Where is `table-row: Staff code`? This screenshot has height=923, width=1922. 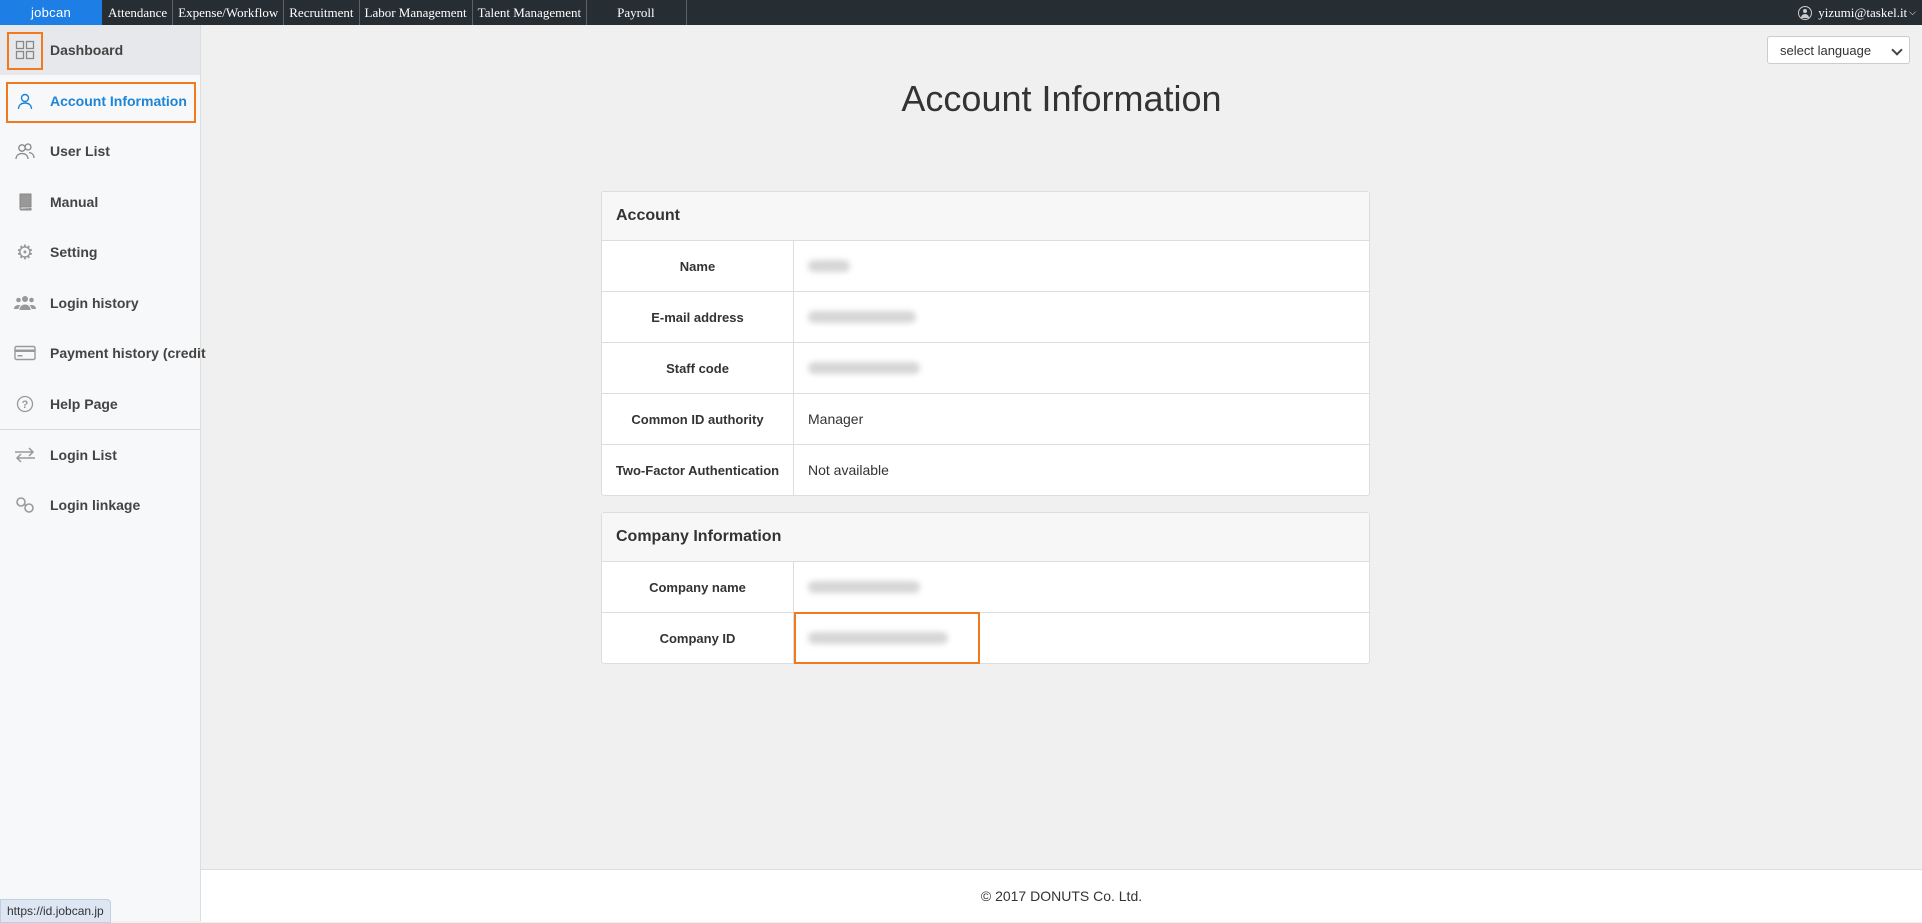 table-row: Staff code is located at coordinates (985, 368).